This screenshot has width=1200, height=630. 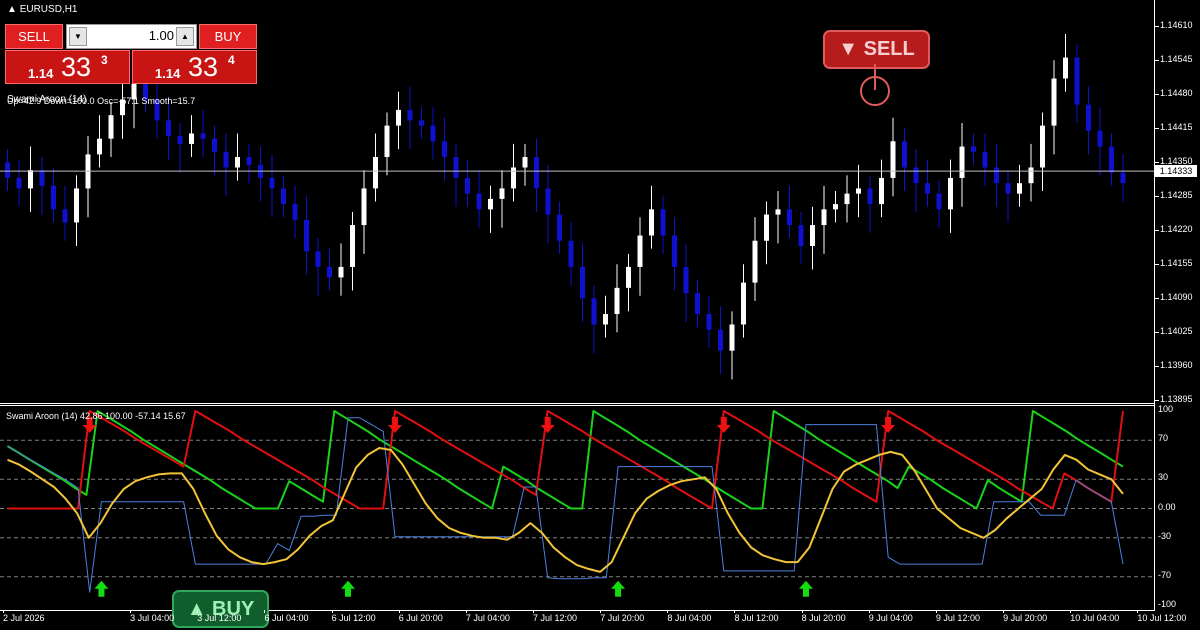 What do you see at coordinates (1176, 127) in the screenshot?
I see `price-tick-label: 1.14415` at bounding box center [1176, 127].